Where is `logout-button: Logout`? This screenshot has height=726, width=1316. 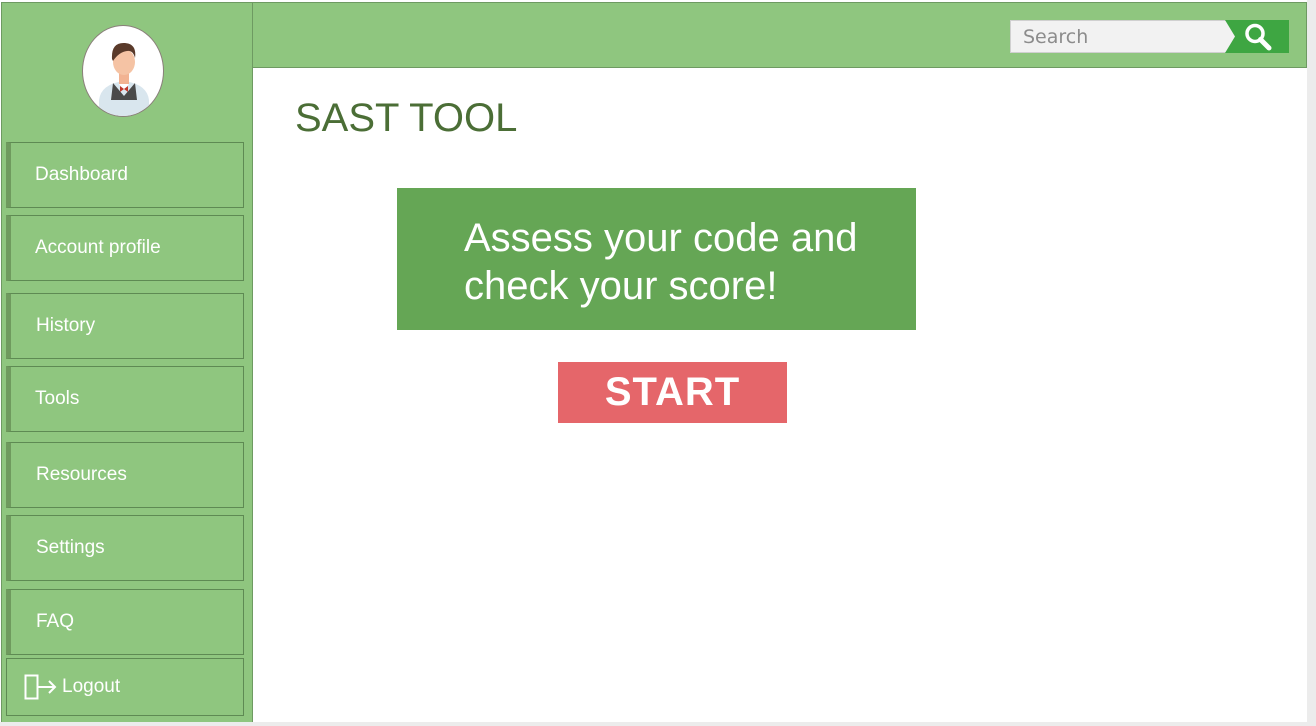 logout-button: Logout is located at coordinates (125, 687).